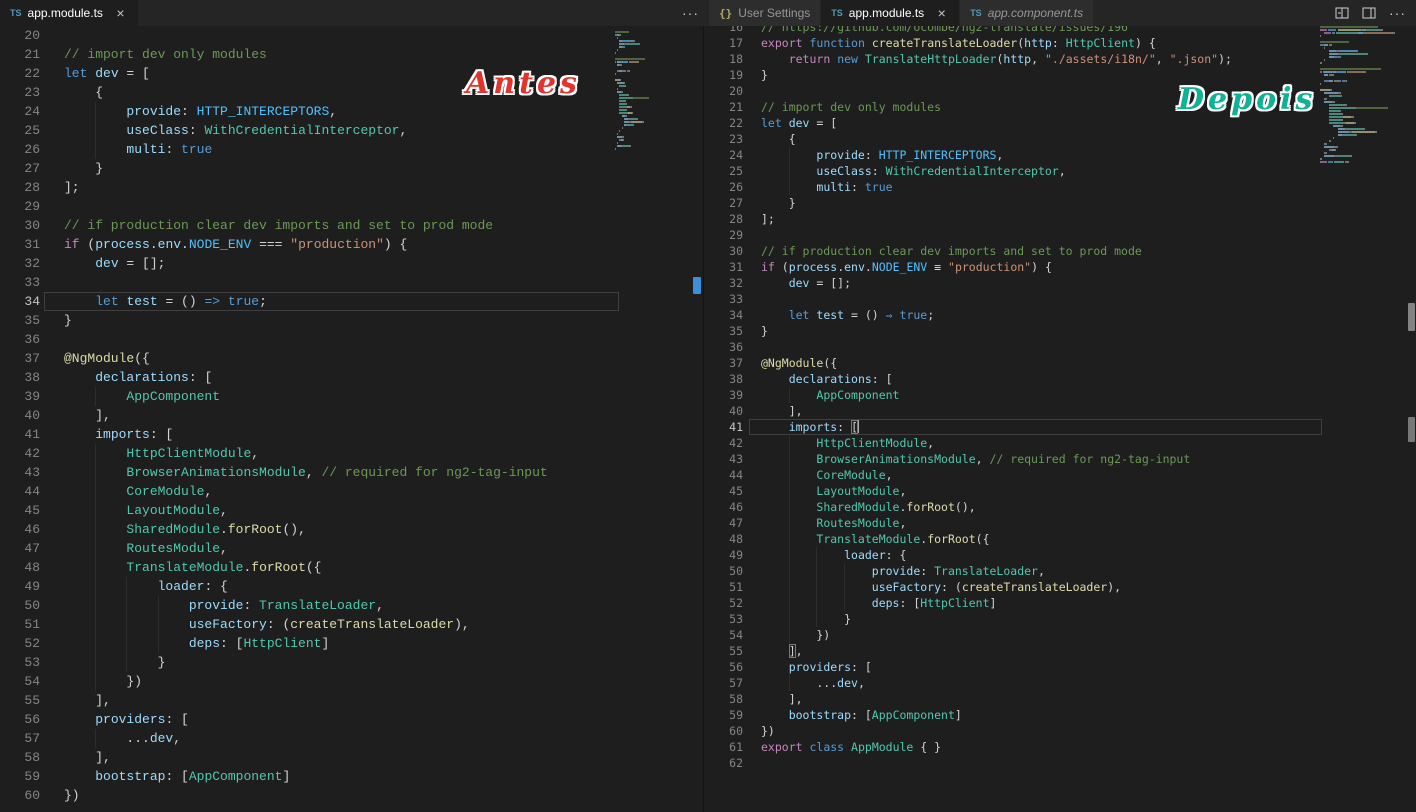  What do you see at coordinates (351, 624) in the screenshot?
I see `code-line: 51 useFactory: (createTranslateLoader),` at bounding box center [351, 624].